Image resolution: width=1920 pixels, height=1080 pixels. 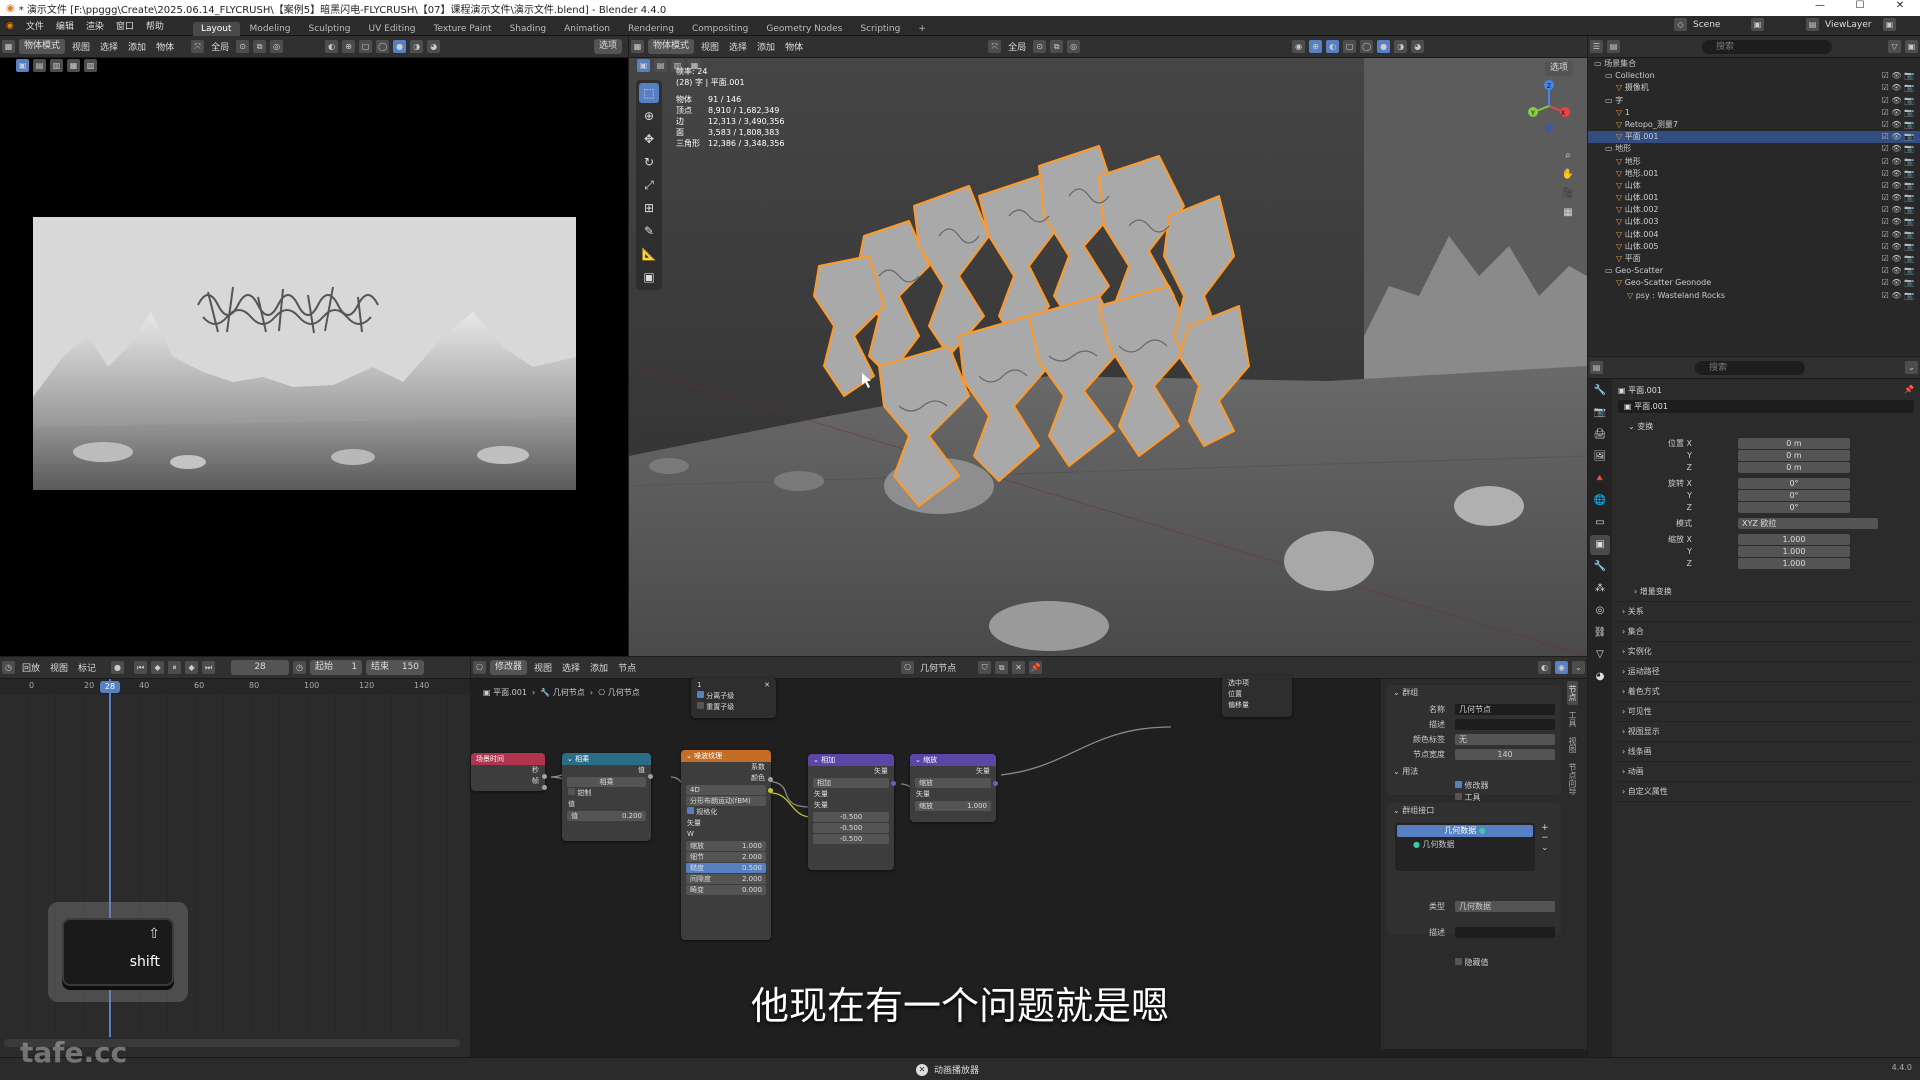 What do you see at coordinates (1750, 367) in the screenshot?
I see `properties-search-field: 搜索` at bounding box center [1750, 367].